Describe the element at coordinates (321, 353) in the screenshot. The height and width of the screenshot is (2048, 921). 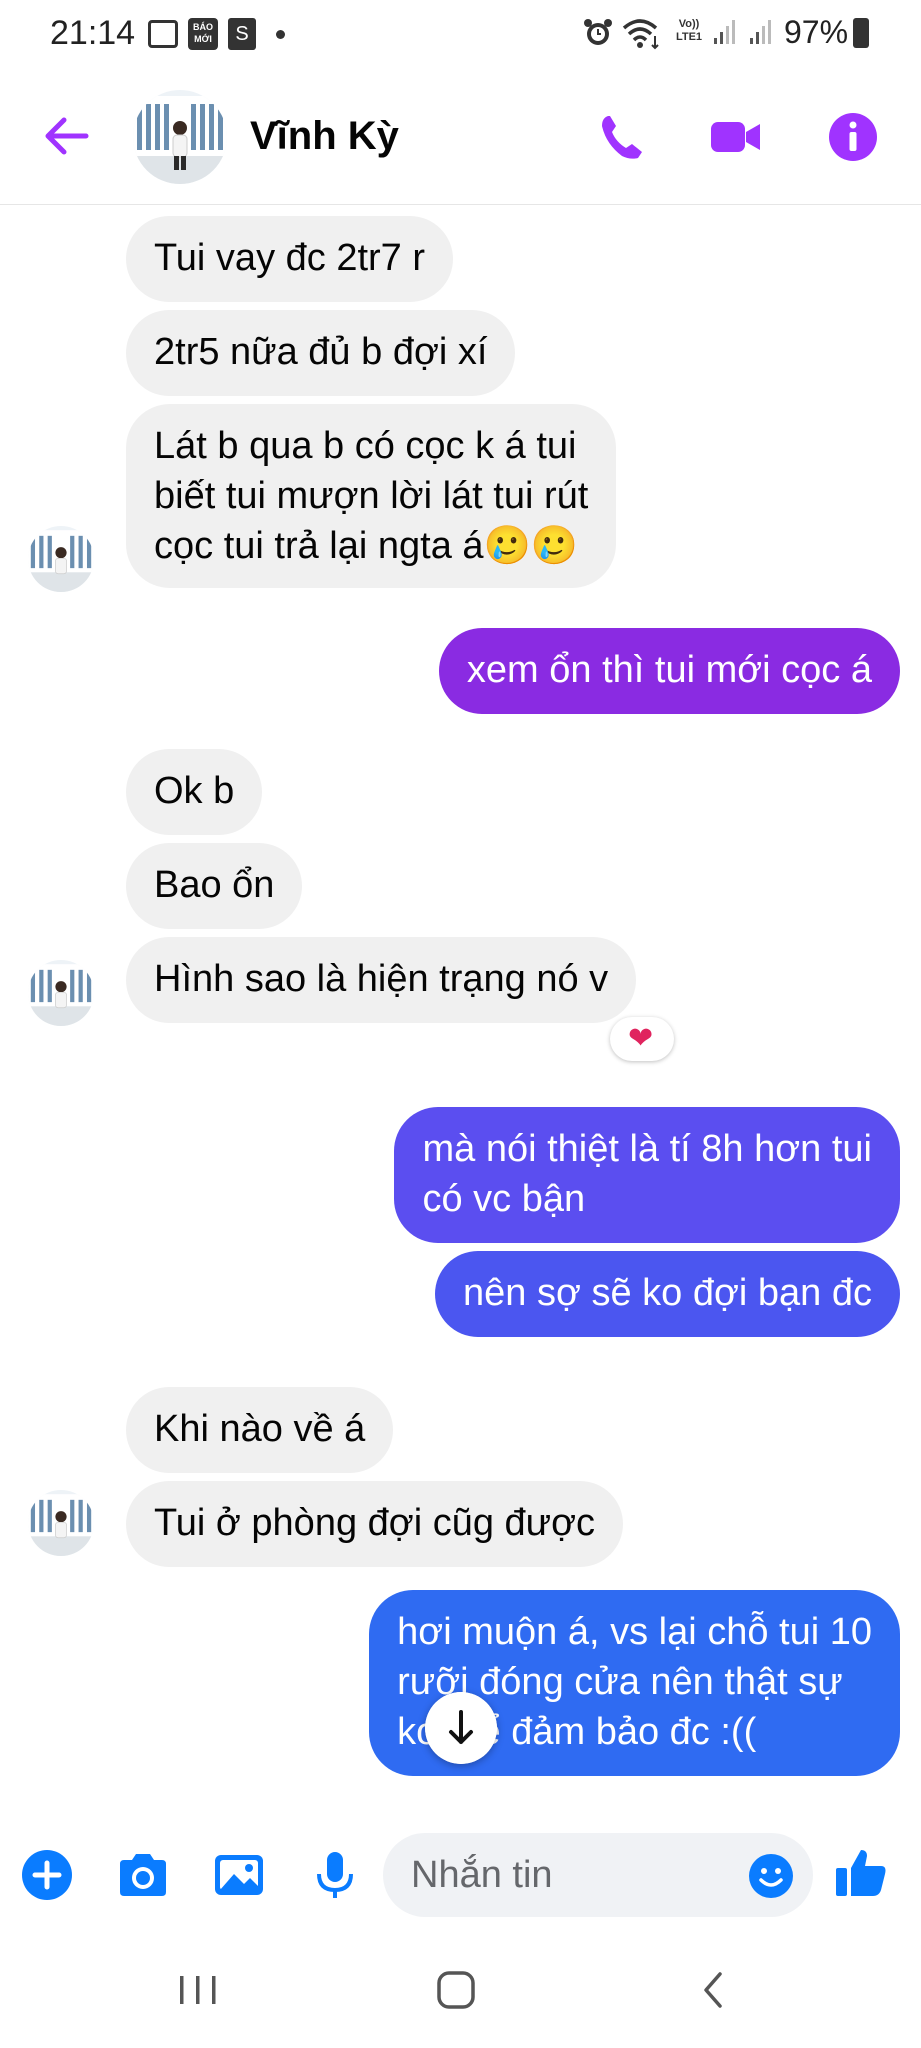
I see `incoming-message: 2tr5 nữa đủ b đợi xí` at that location.